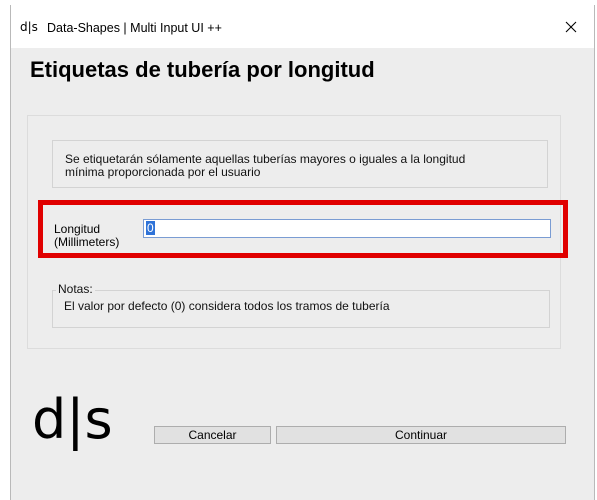 Image resolution: width=597 pixels, height=500 pixels. What do you see at coordinates (150, 228) in the screenshot?
I see `length-input-value: 0` at bounding box center [150, 228].